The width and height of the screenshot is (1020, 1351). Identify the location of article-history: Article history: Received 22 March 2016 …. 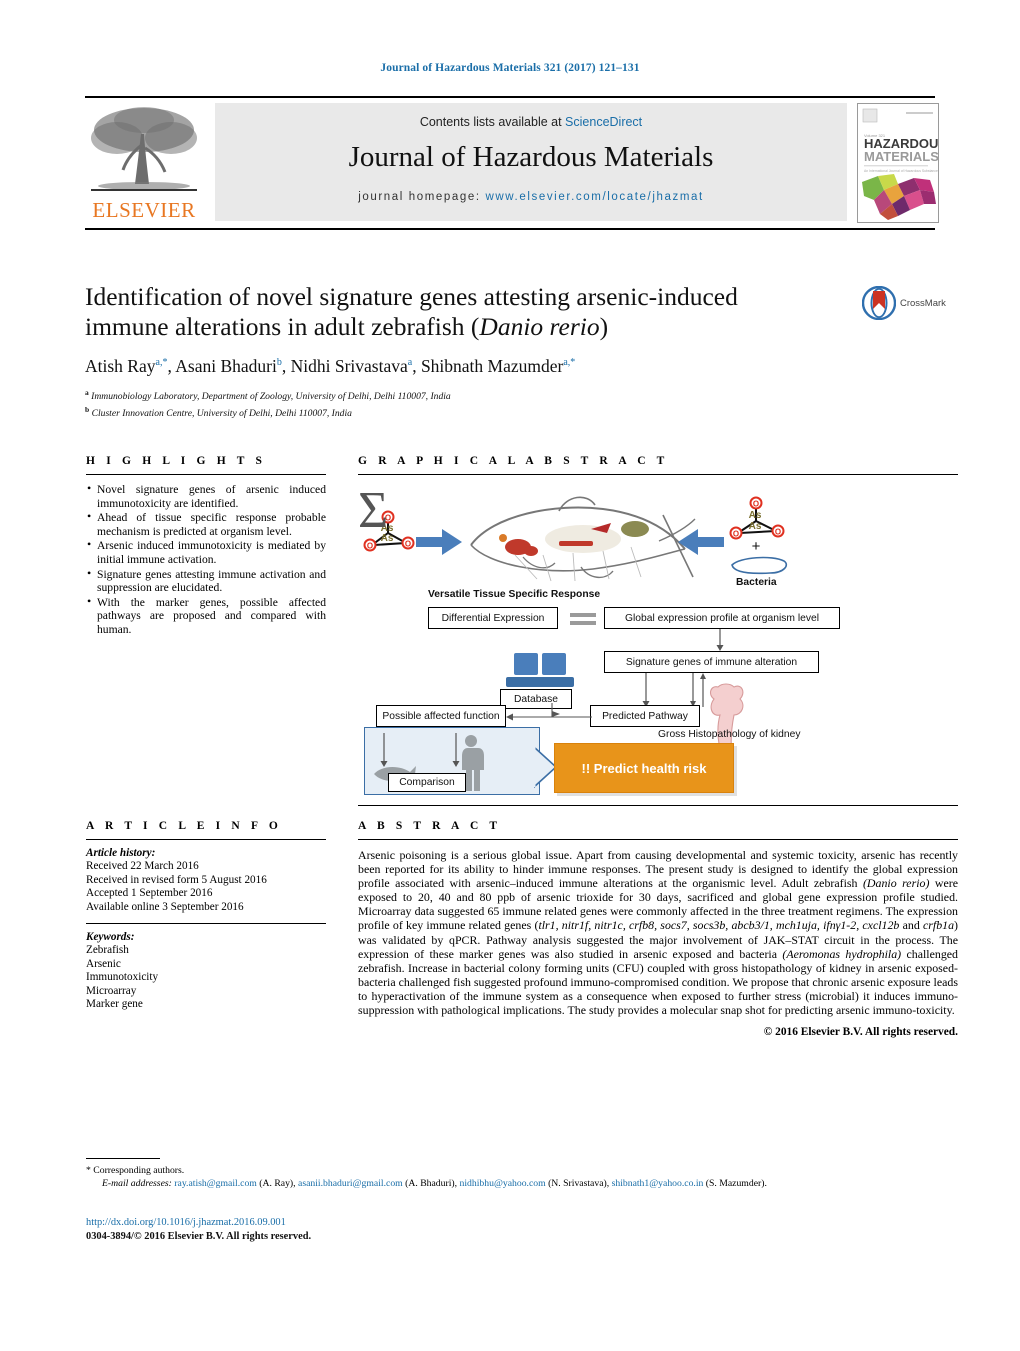
(206, 880).